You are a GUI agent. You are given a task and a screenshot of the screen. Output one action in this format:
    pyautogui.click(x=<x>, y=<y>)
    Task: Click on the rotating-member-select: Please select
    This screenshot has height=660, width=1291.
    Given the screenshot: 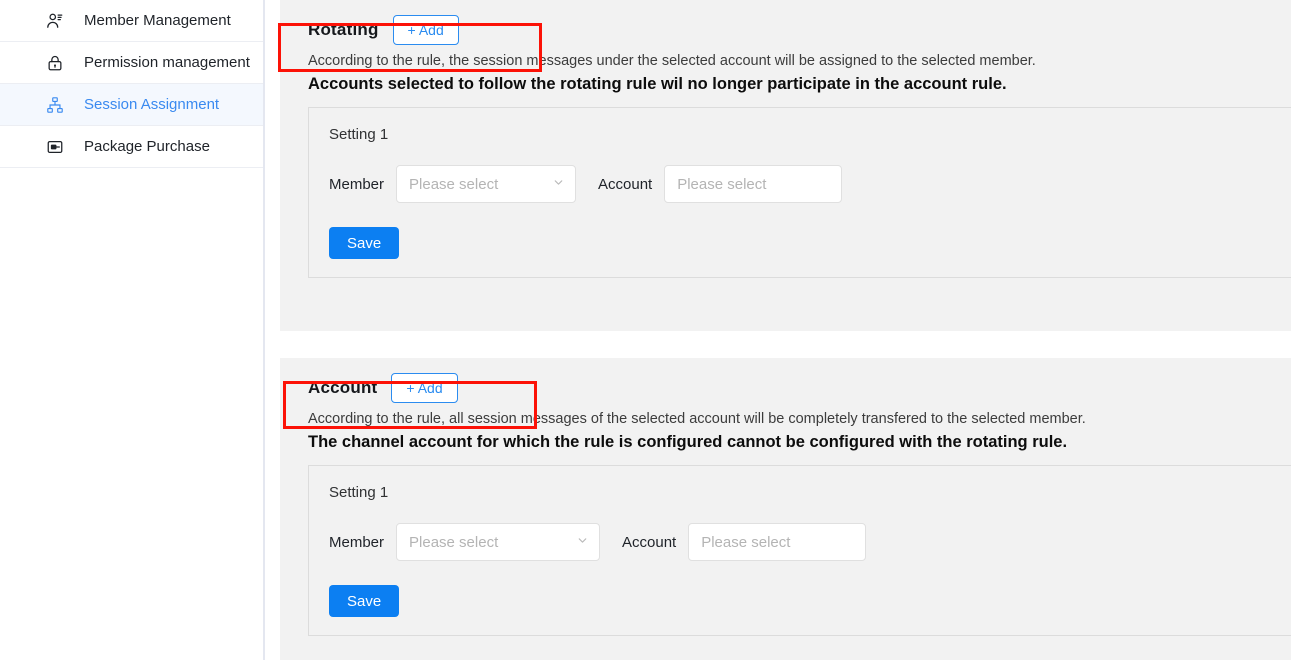 What is the action you would take?
    pyautogui.click(x=486, y=184)
    